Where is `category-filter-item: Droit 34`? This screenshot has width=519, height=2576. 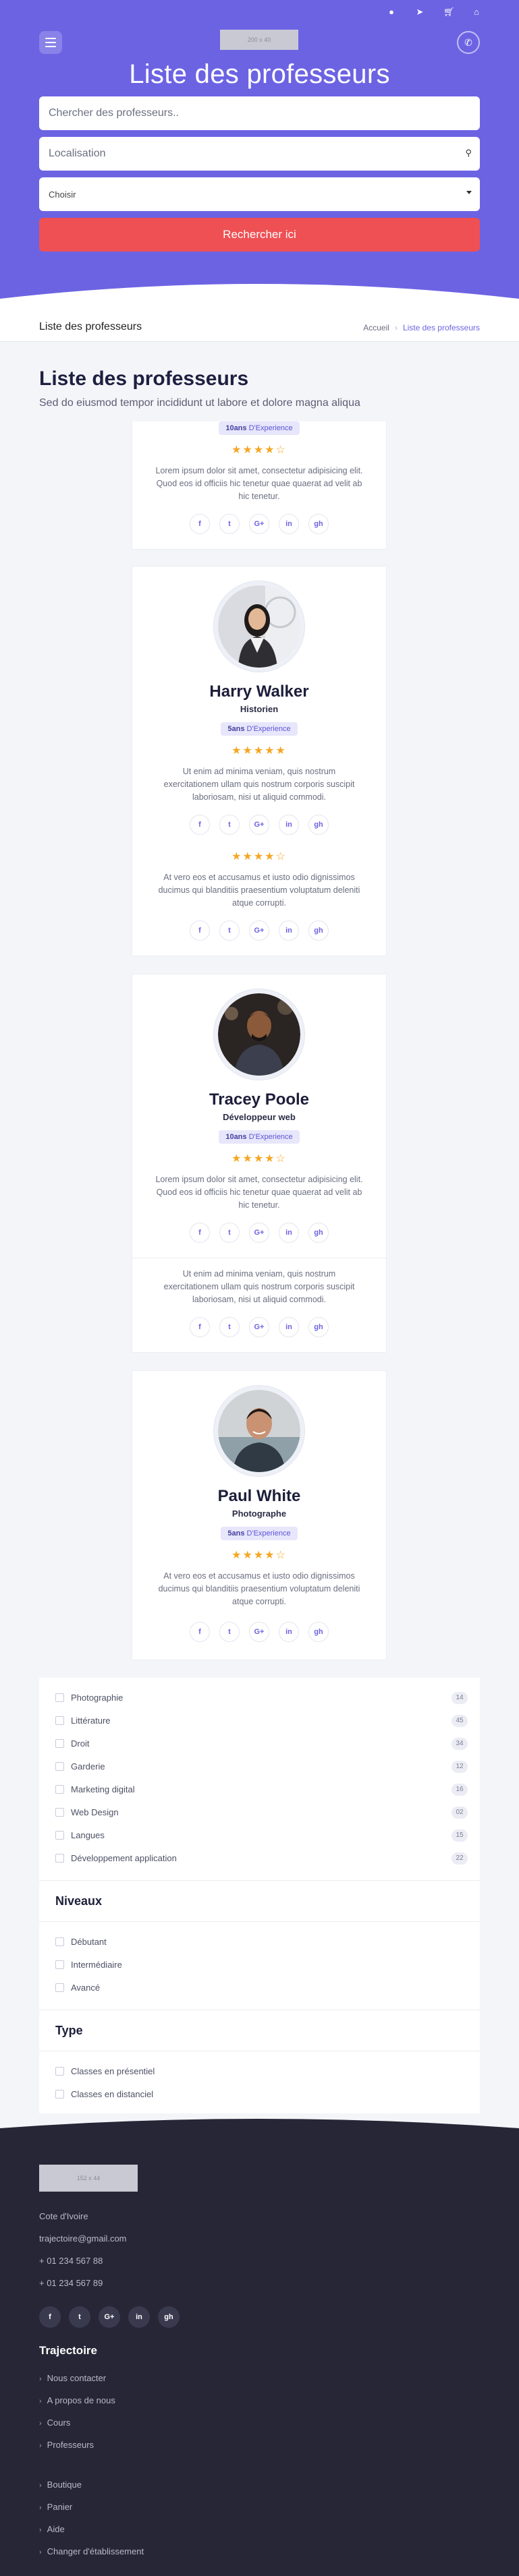 category-filter-item: Droit 34 is located at coordinates (259, 1743).